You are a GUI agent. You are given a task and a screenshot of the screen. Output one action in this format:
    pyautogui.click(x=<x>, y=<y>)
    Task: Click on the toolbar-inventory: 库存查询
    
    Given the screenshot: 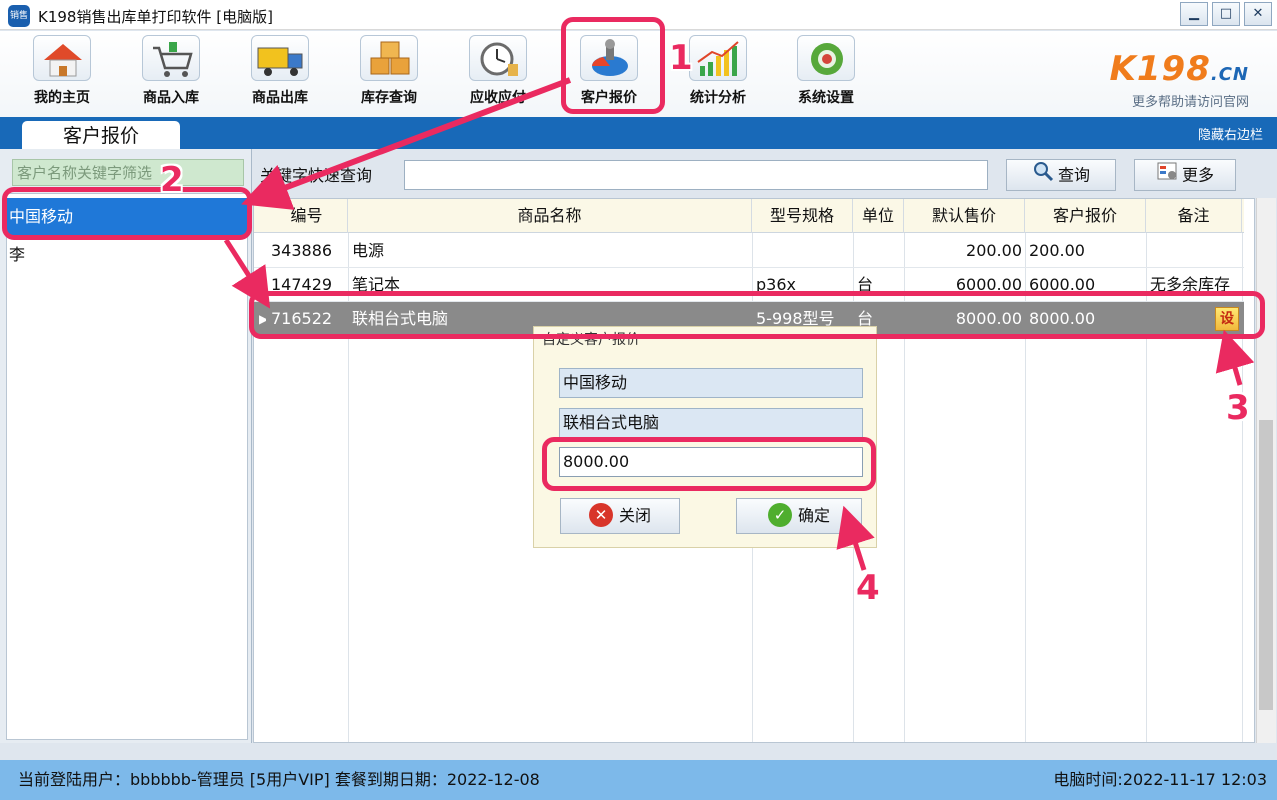 What is the action you would take?
    pyautogui.click(x=389, y=73)
    